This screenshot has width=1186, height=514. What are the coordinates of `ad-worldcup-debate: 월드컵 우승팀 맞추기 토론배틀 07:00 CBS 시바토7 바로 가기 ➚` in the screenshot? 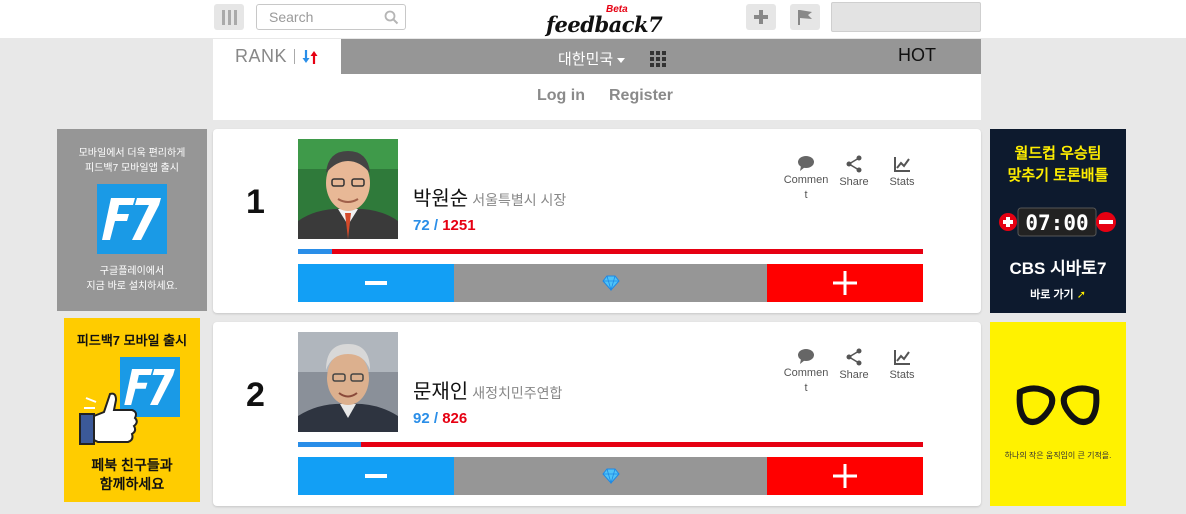 It's located at (1058, 221).